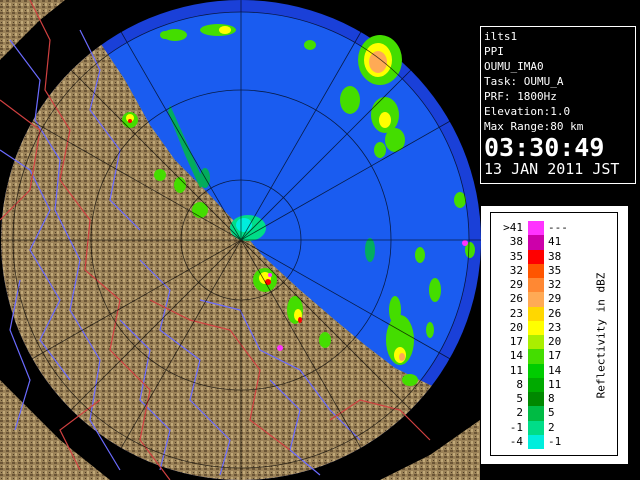 The image size is (640, 480). What do you see at coordinates (520, 96) in the screenshot?
I see `prf-value: PRF: 1800Hz` at bounding box center [520, 96].